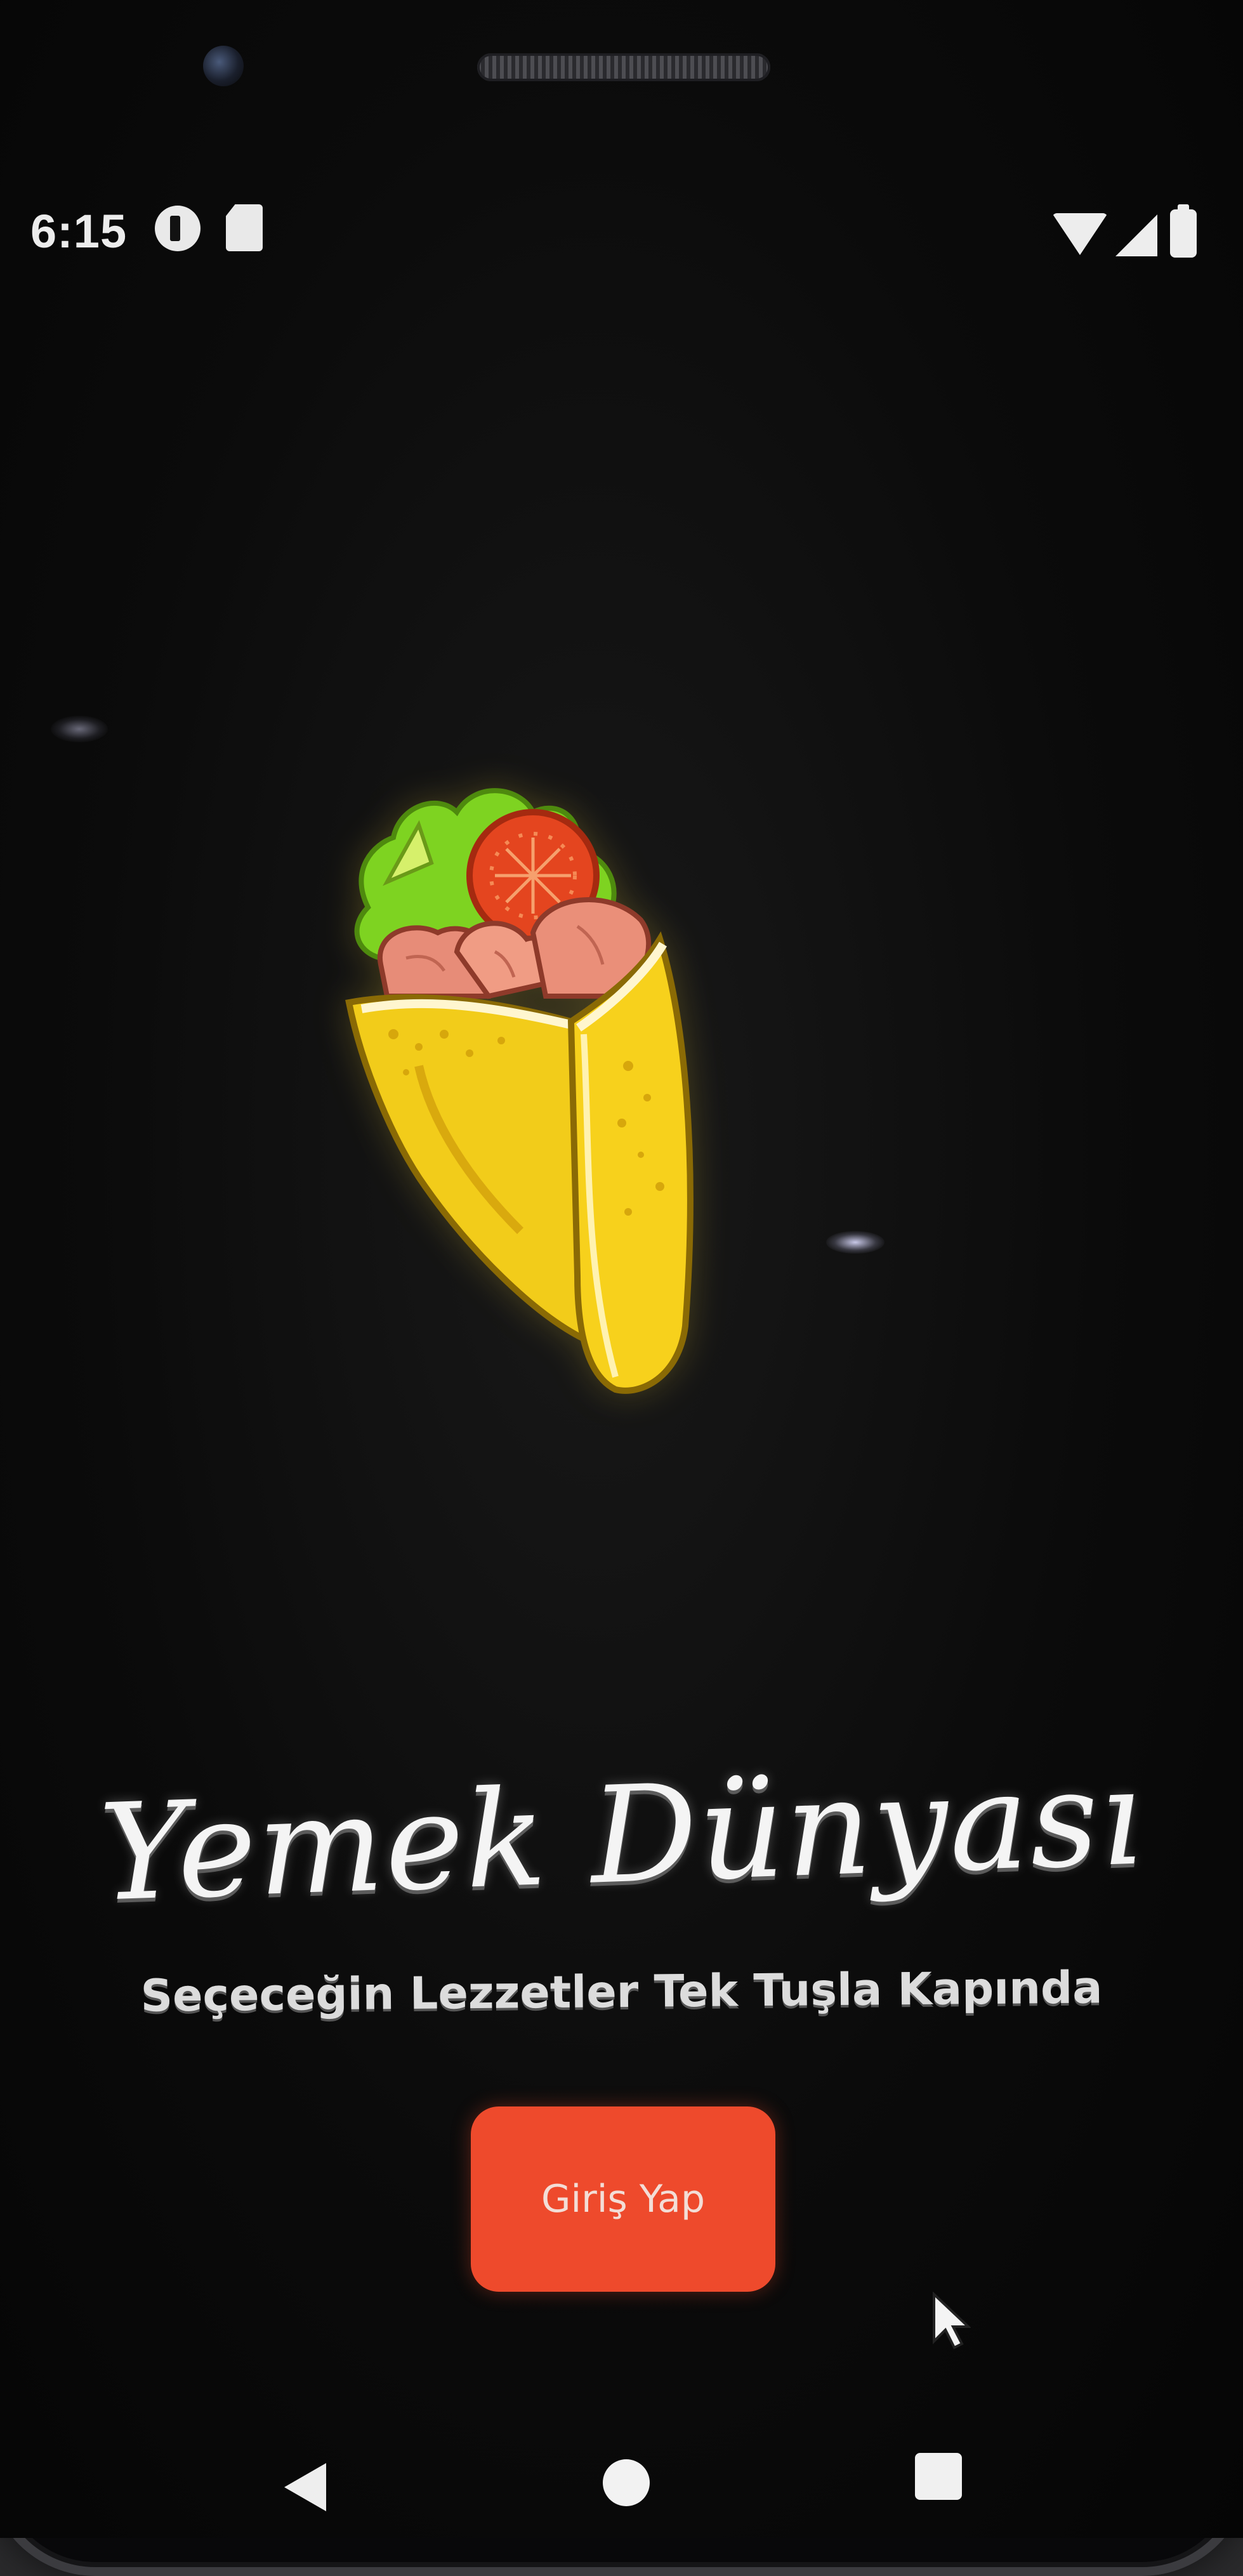  I want to click on wrap-sandwich-illustration, so click(571, 1110).